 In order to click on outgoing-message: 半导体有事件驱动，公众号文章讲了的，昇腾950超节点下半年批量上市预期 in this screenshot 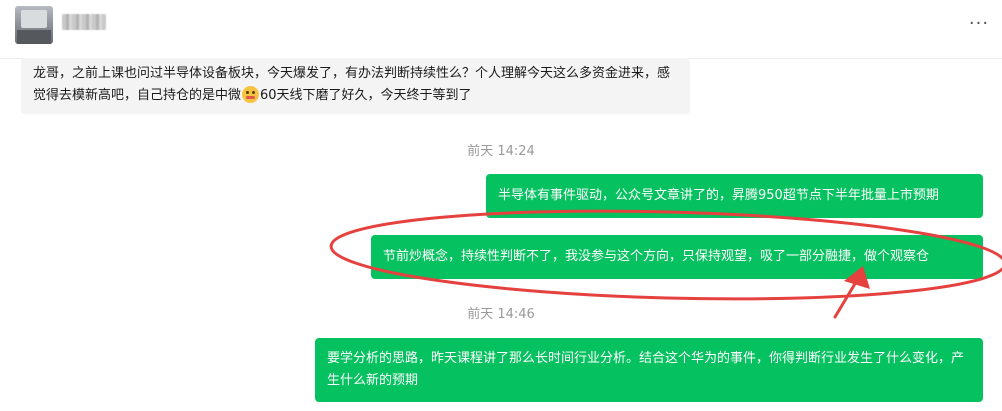, I will do `click(734, 196)`.